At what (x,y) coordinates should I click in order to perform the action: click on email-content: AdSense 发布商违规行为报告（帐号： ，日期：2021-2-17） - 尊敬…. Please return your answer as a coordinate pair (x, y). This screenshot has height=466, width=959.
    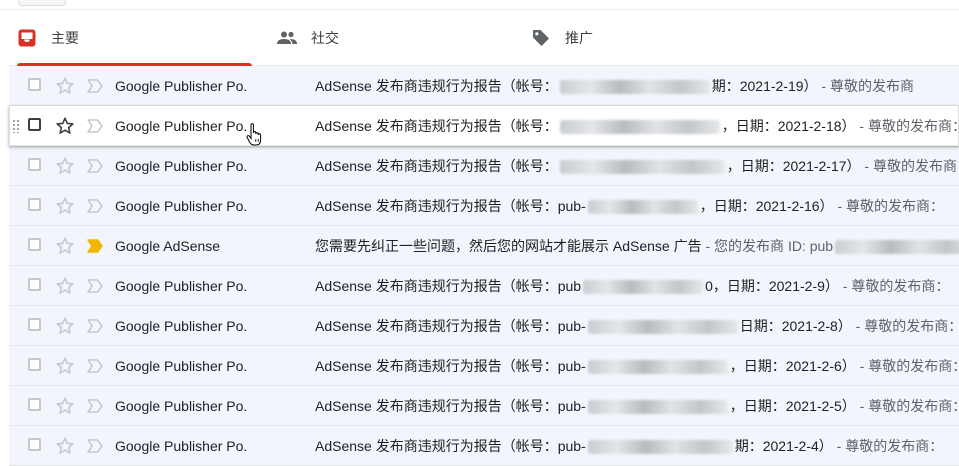
    Looking at the image, I should click on (637, 165).